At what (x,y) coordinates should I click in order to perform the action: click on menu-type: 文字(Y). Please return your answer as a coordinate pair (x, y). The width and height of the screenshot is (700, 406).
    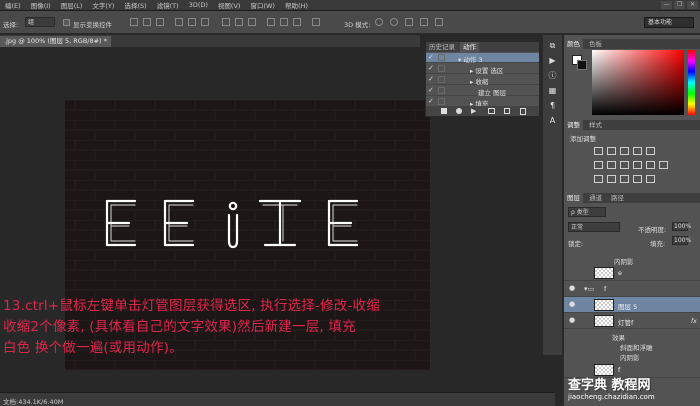
    Looking at the image, I should click on (103, 5).